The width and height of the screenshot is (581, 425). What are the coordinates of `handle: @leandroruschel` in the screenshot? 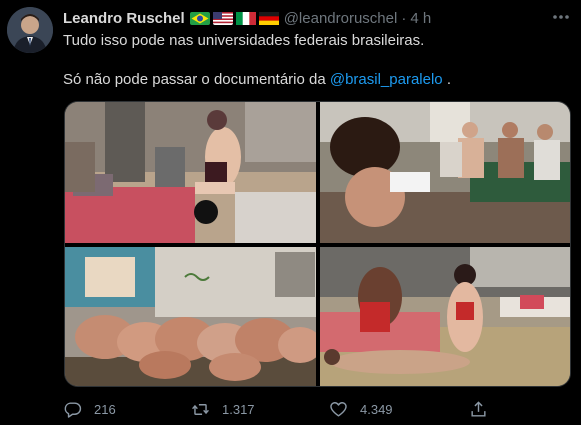 It's located at (341, 18).